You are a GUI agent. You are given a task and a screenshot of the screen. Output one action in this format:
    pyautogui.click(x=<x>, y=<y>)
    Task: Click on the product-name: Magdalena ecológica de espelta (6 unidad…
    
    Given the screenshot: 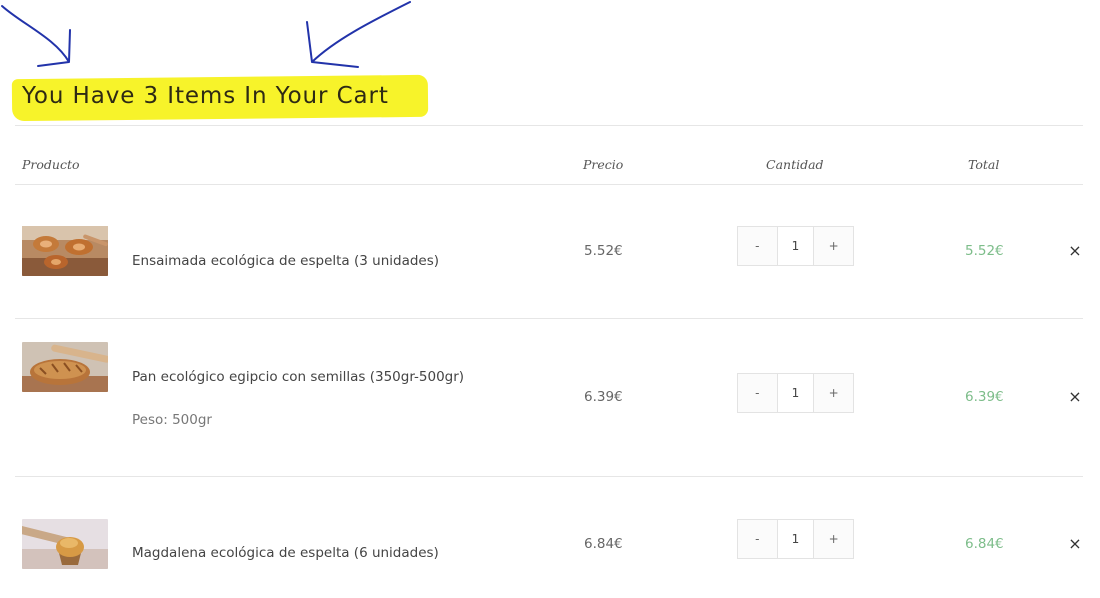 What is the action you would take?
    pyautogui.click(x=285, y=553)
    